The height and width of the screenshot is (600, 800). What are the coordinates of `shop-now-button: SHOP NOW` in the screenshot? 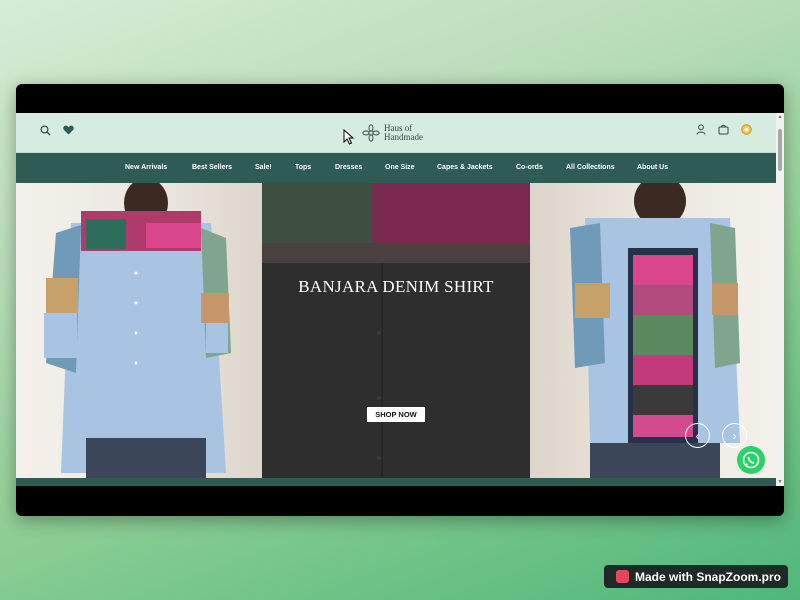 It's located at (396, 414).